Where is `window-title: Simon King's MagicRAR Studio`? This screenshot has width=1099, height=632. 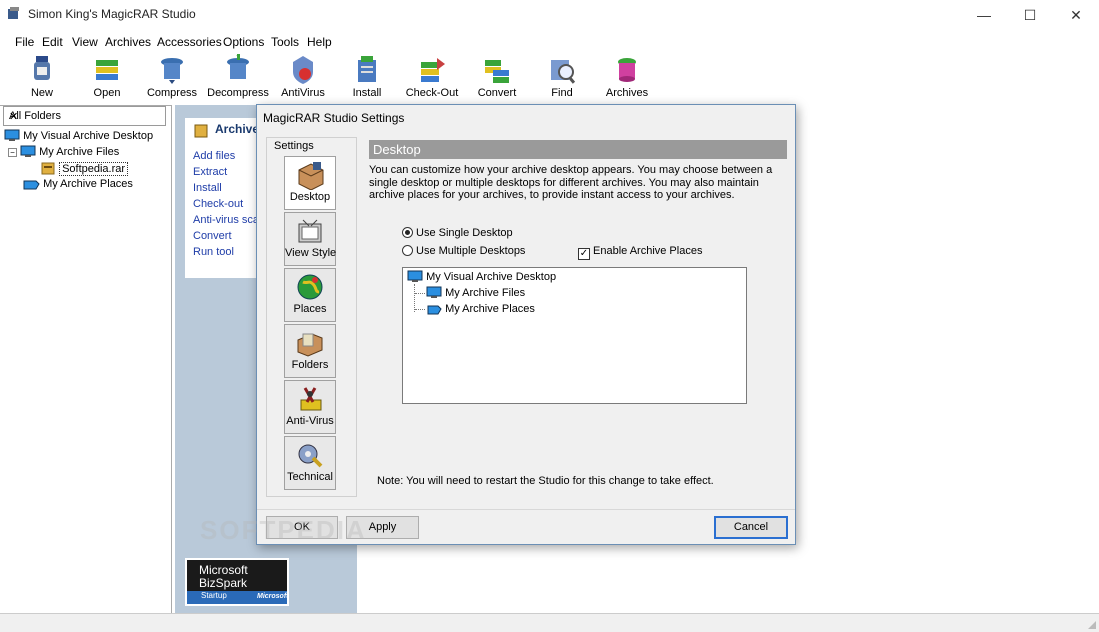 window-title: Simon King's MagicRAR Studio is located at coordinates (112, 14).